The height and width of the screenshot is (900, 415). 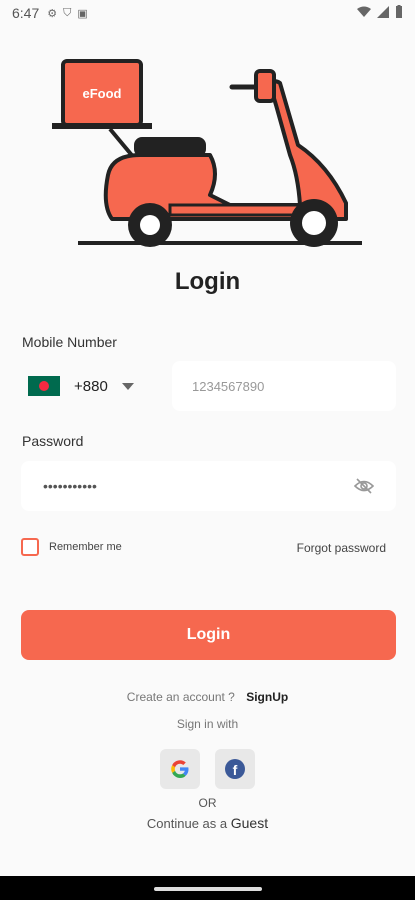 I want to click on navigation-bar, so click(x=207, y=888).